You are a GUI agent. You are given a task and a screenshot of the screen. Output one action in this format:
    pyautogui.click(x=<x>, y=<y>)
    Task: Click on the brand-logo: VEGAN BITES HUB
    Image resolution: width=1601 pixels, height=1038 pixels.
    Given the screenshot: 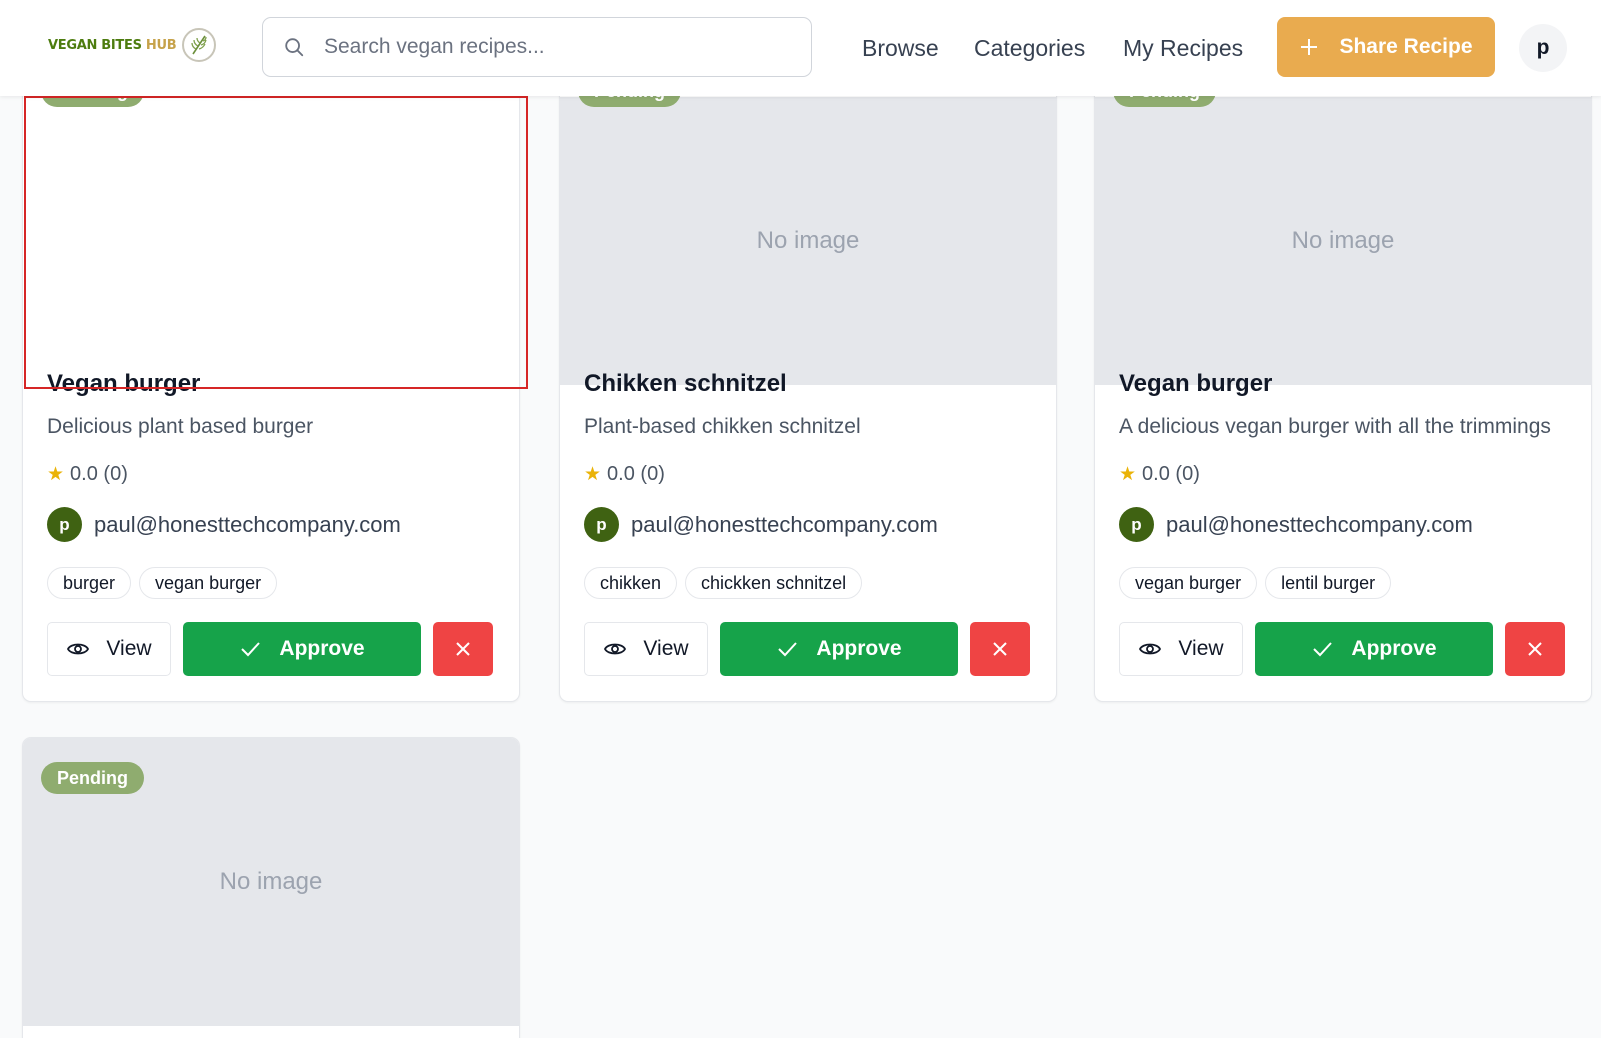 What is the action you would take?
    pyautogui.click(x=132, y=45)
    